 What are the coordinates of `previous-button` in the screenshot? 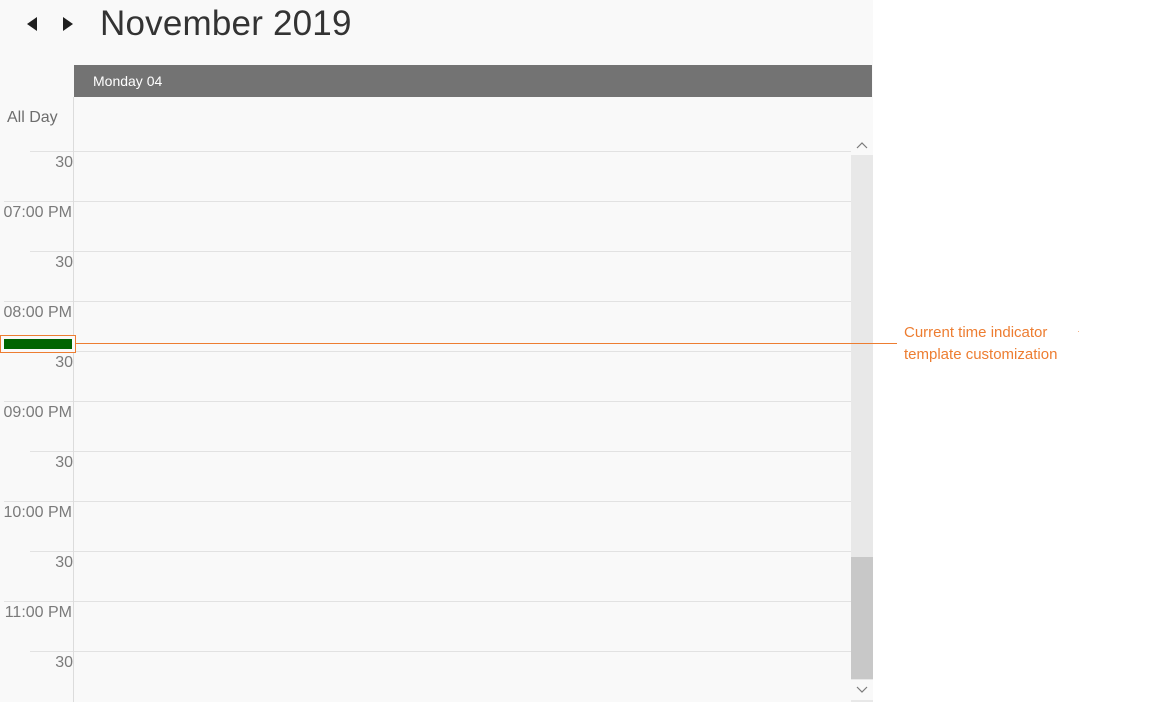 It's located at (32, 24).